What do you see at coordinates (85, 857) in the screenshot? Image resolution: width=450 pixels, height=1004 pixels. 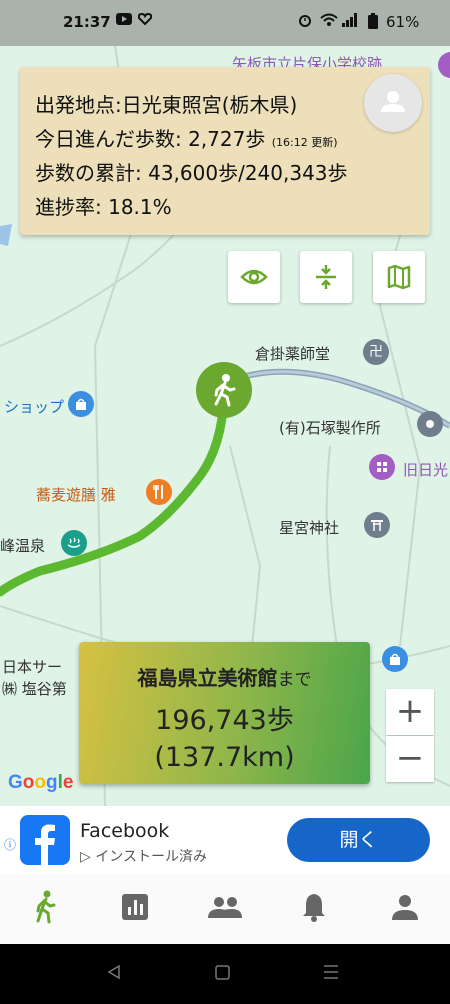 I see `play-store-icon: ▷` at bounding box center [85, 857].